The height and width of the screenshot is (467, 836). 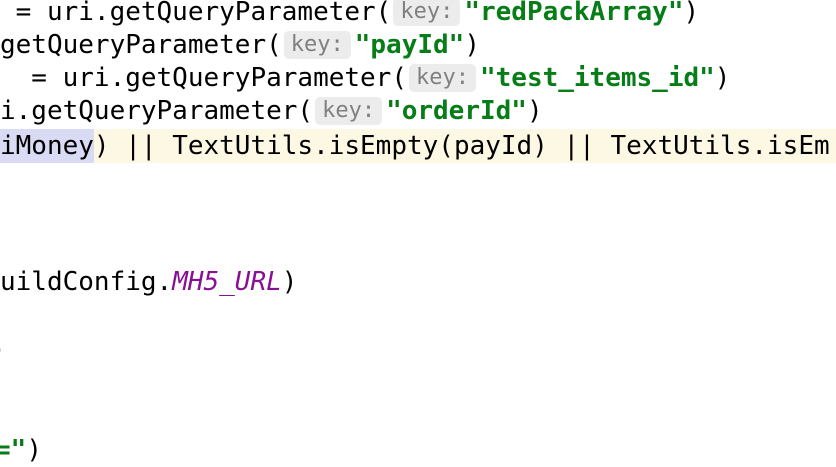 I want to click on string-literal: =", so click(x=13, y=450).